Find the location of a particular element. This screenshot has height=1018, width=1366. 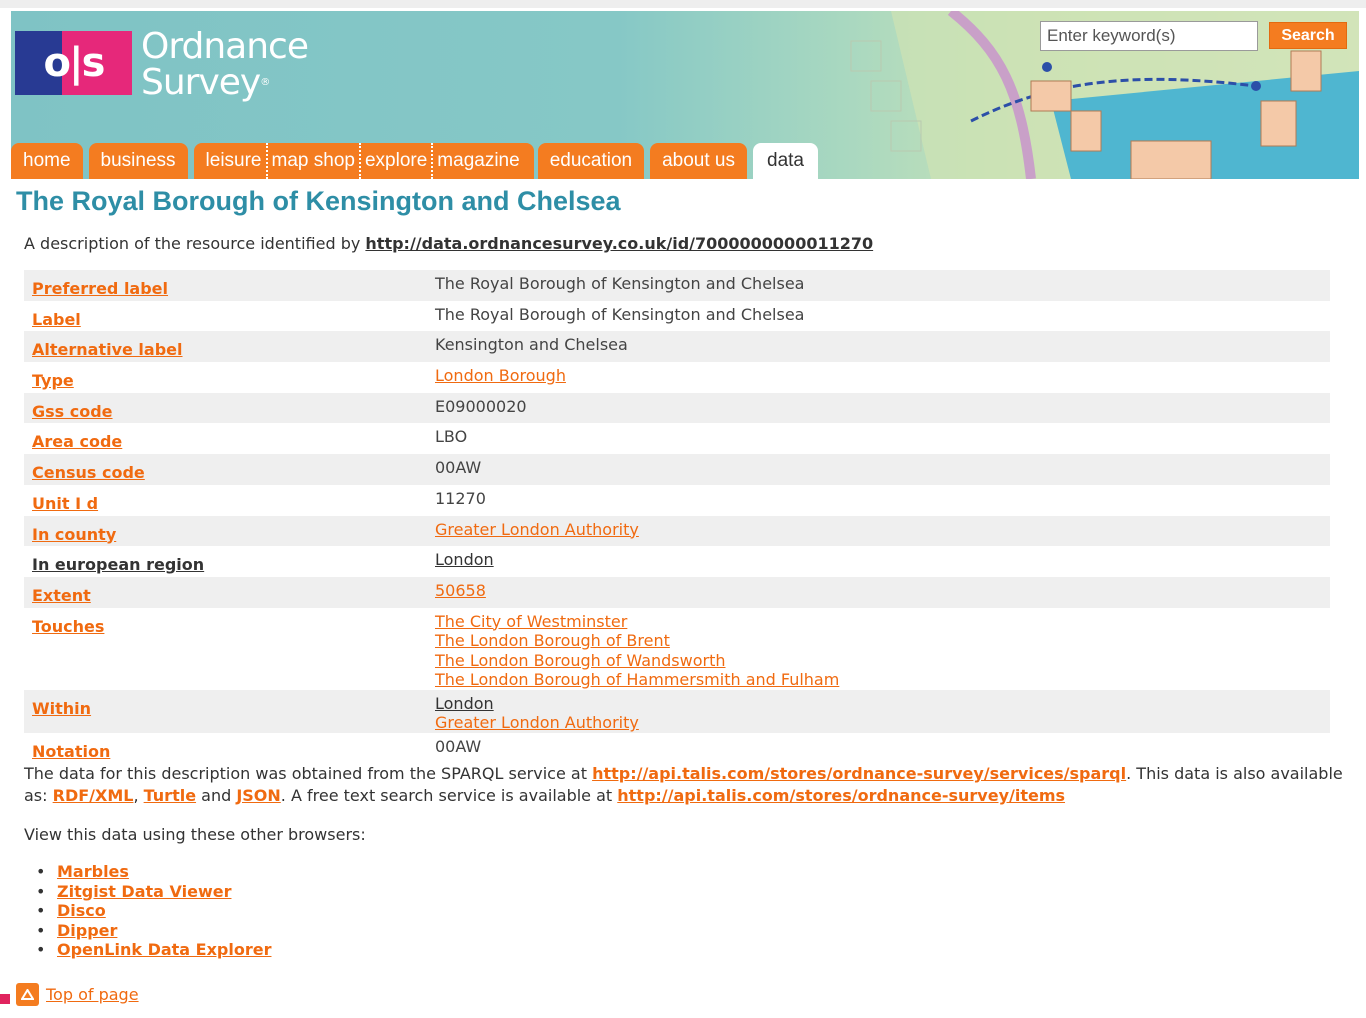

property-key-link: Area code is located at coordinates (77, 441).